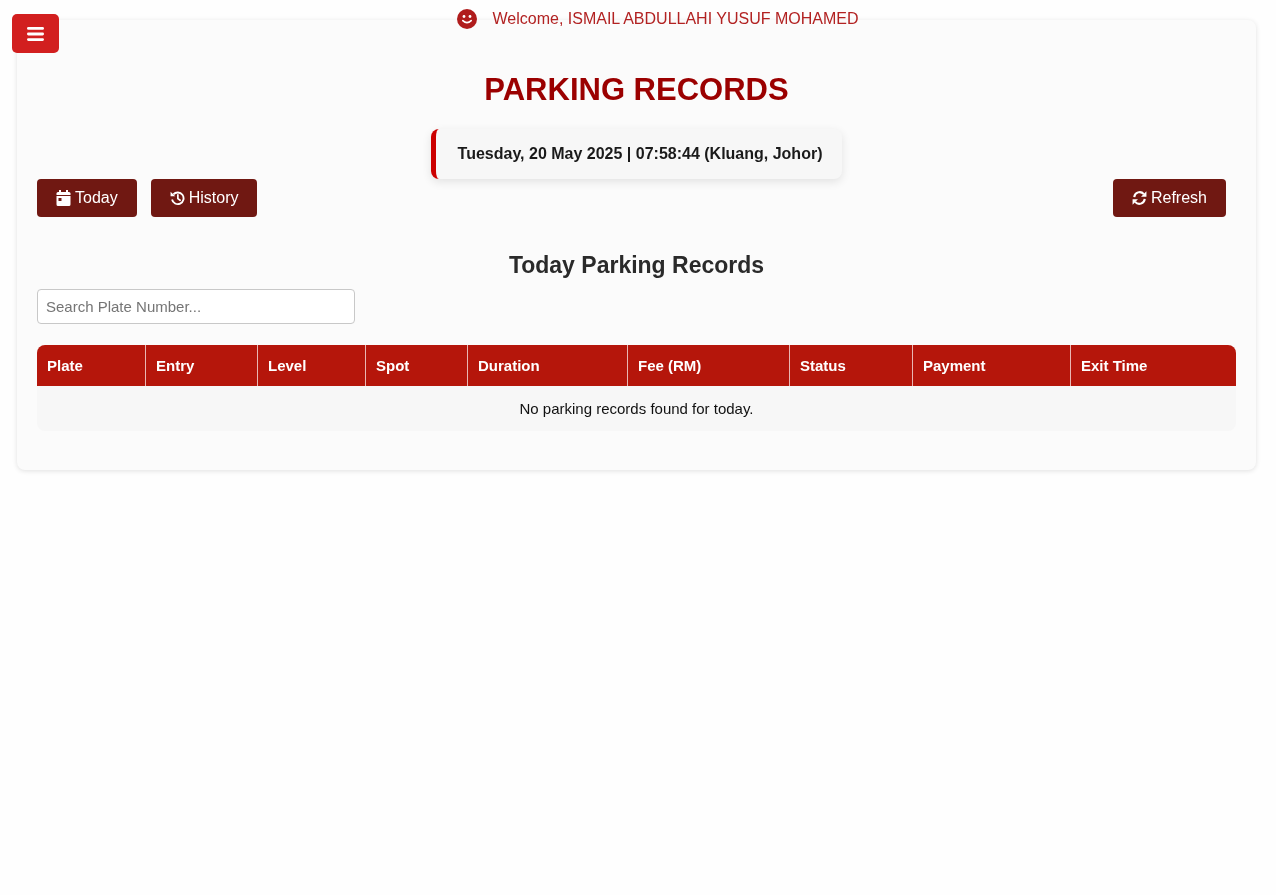 This screenshot has width=1276, height=895. Describe the element at coordinates (201, 365) in the screenshot. I see `column-header: Entry` at that location.